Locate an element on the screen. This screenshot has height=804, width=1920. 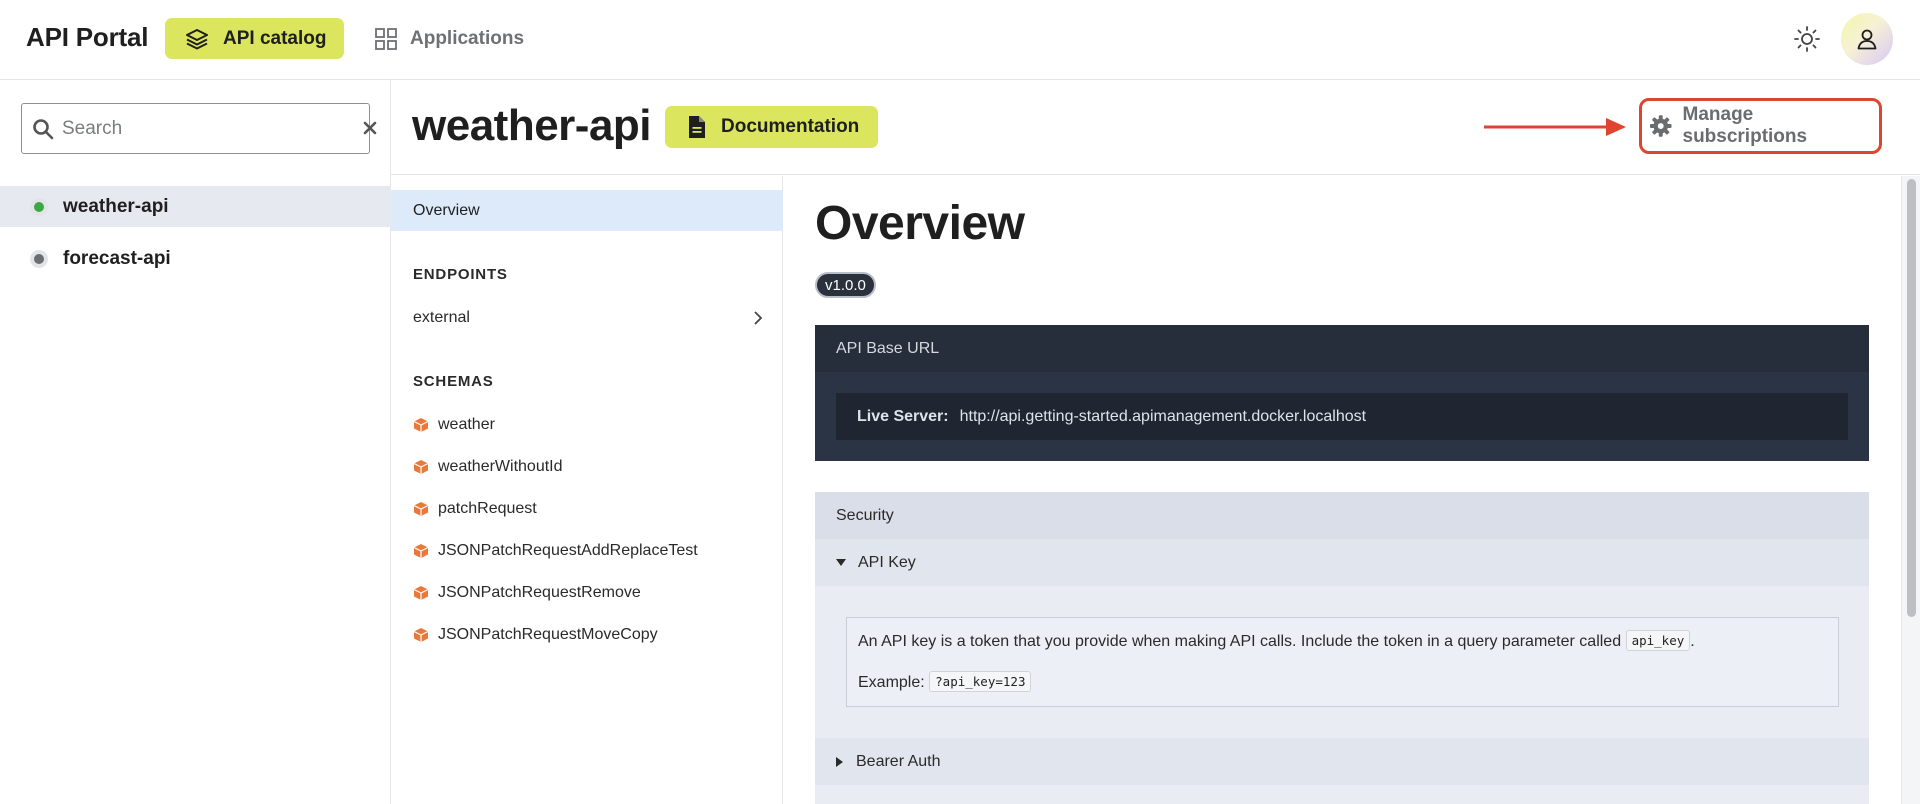
scrollbar-thumb is located at coordinates (1911, 398).